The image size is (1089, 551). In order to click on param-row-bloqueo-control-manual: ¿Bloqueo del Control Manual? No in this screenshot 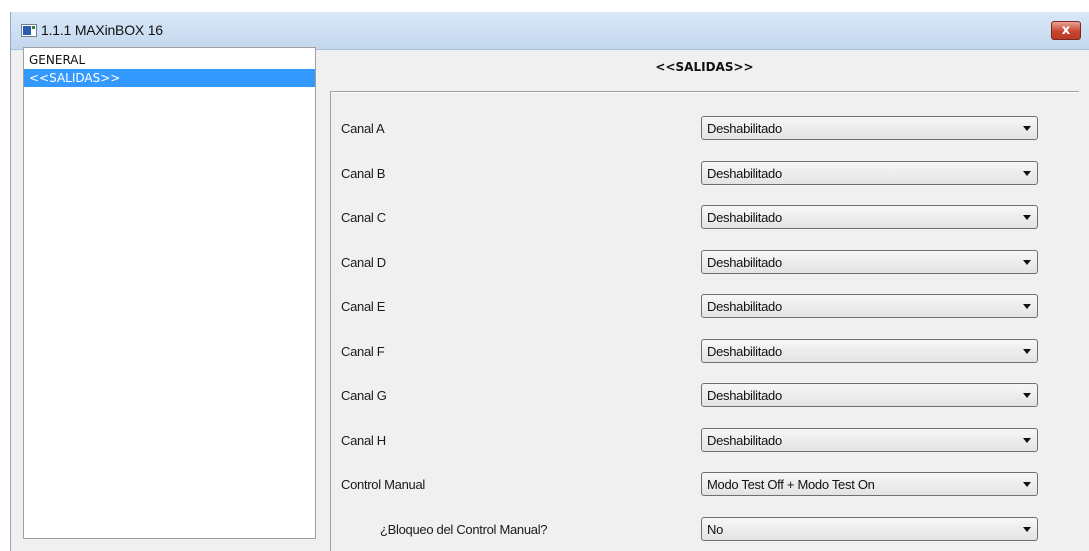, I will do `click(705, 530)`.